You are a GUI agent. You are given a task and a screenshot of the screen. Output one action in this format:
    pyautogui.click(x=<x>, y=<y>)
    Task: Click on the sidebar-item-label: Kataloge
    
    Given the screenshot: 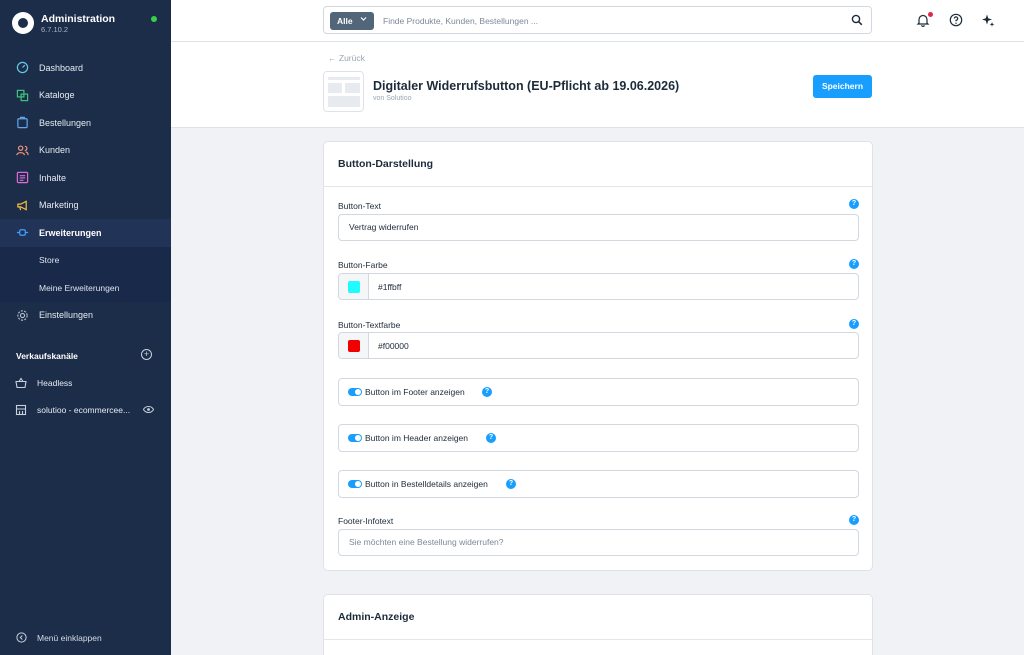 What is the action you would take?
    pyautogui.click(x=57, y=95)
    